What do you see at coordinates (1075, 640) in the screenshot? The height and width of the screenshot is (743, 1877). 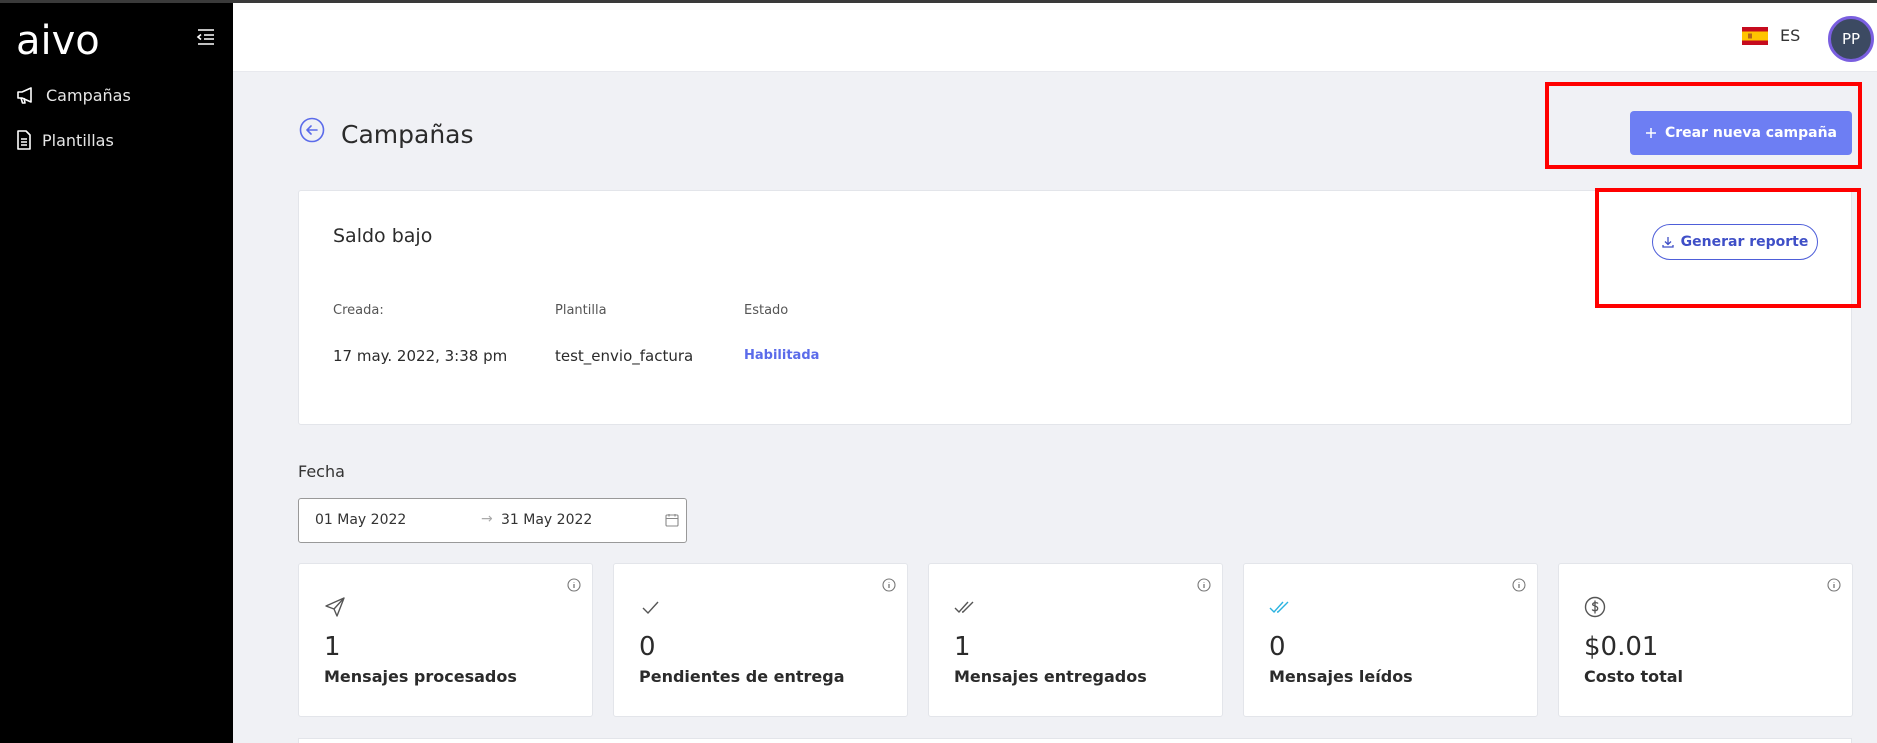 I see `stat-card-delivered: 1 Mensajes entregados` at bounding box center [1075, 640].